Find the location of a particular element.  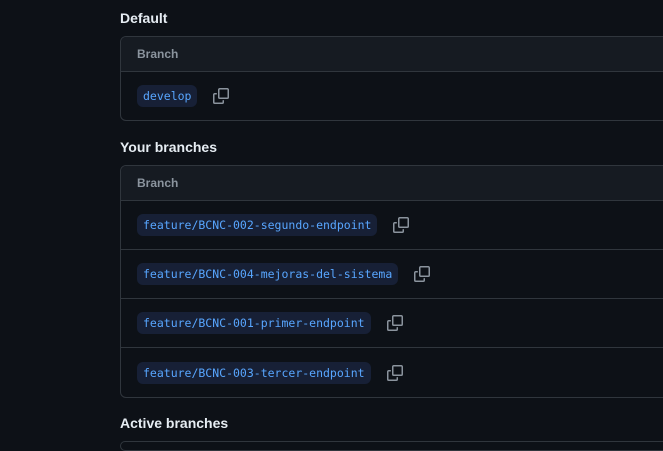

branch-row: develop is located at coordinates (392, 96).